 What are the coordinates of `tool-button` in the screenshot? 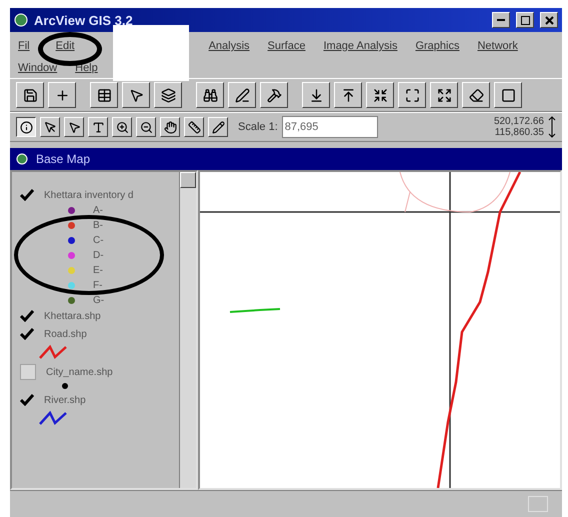 It's located at (26, 127).